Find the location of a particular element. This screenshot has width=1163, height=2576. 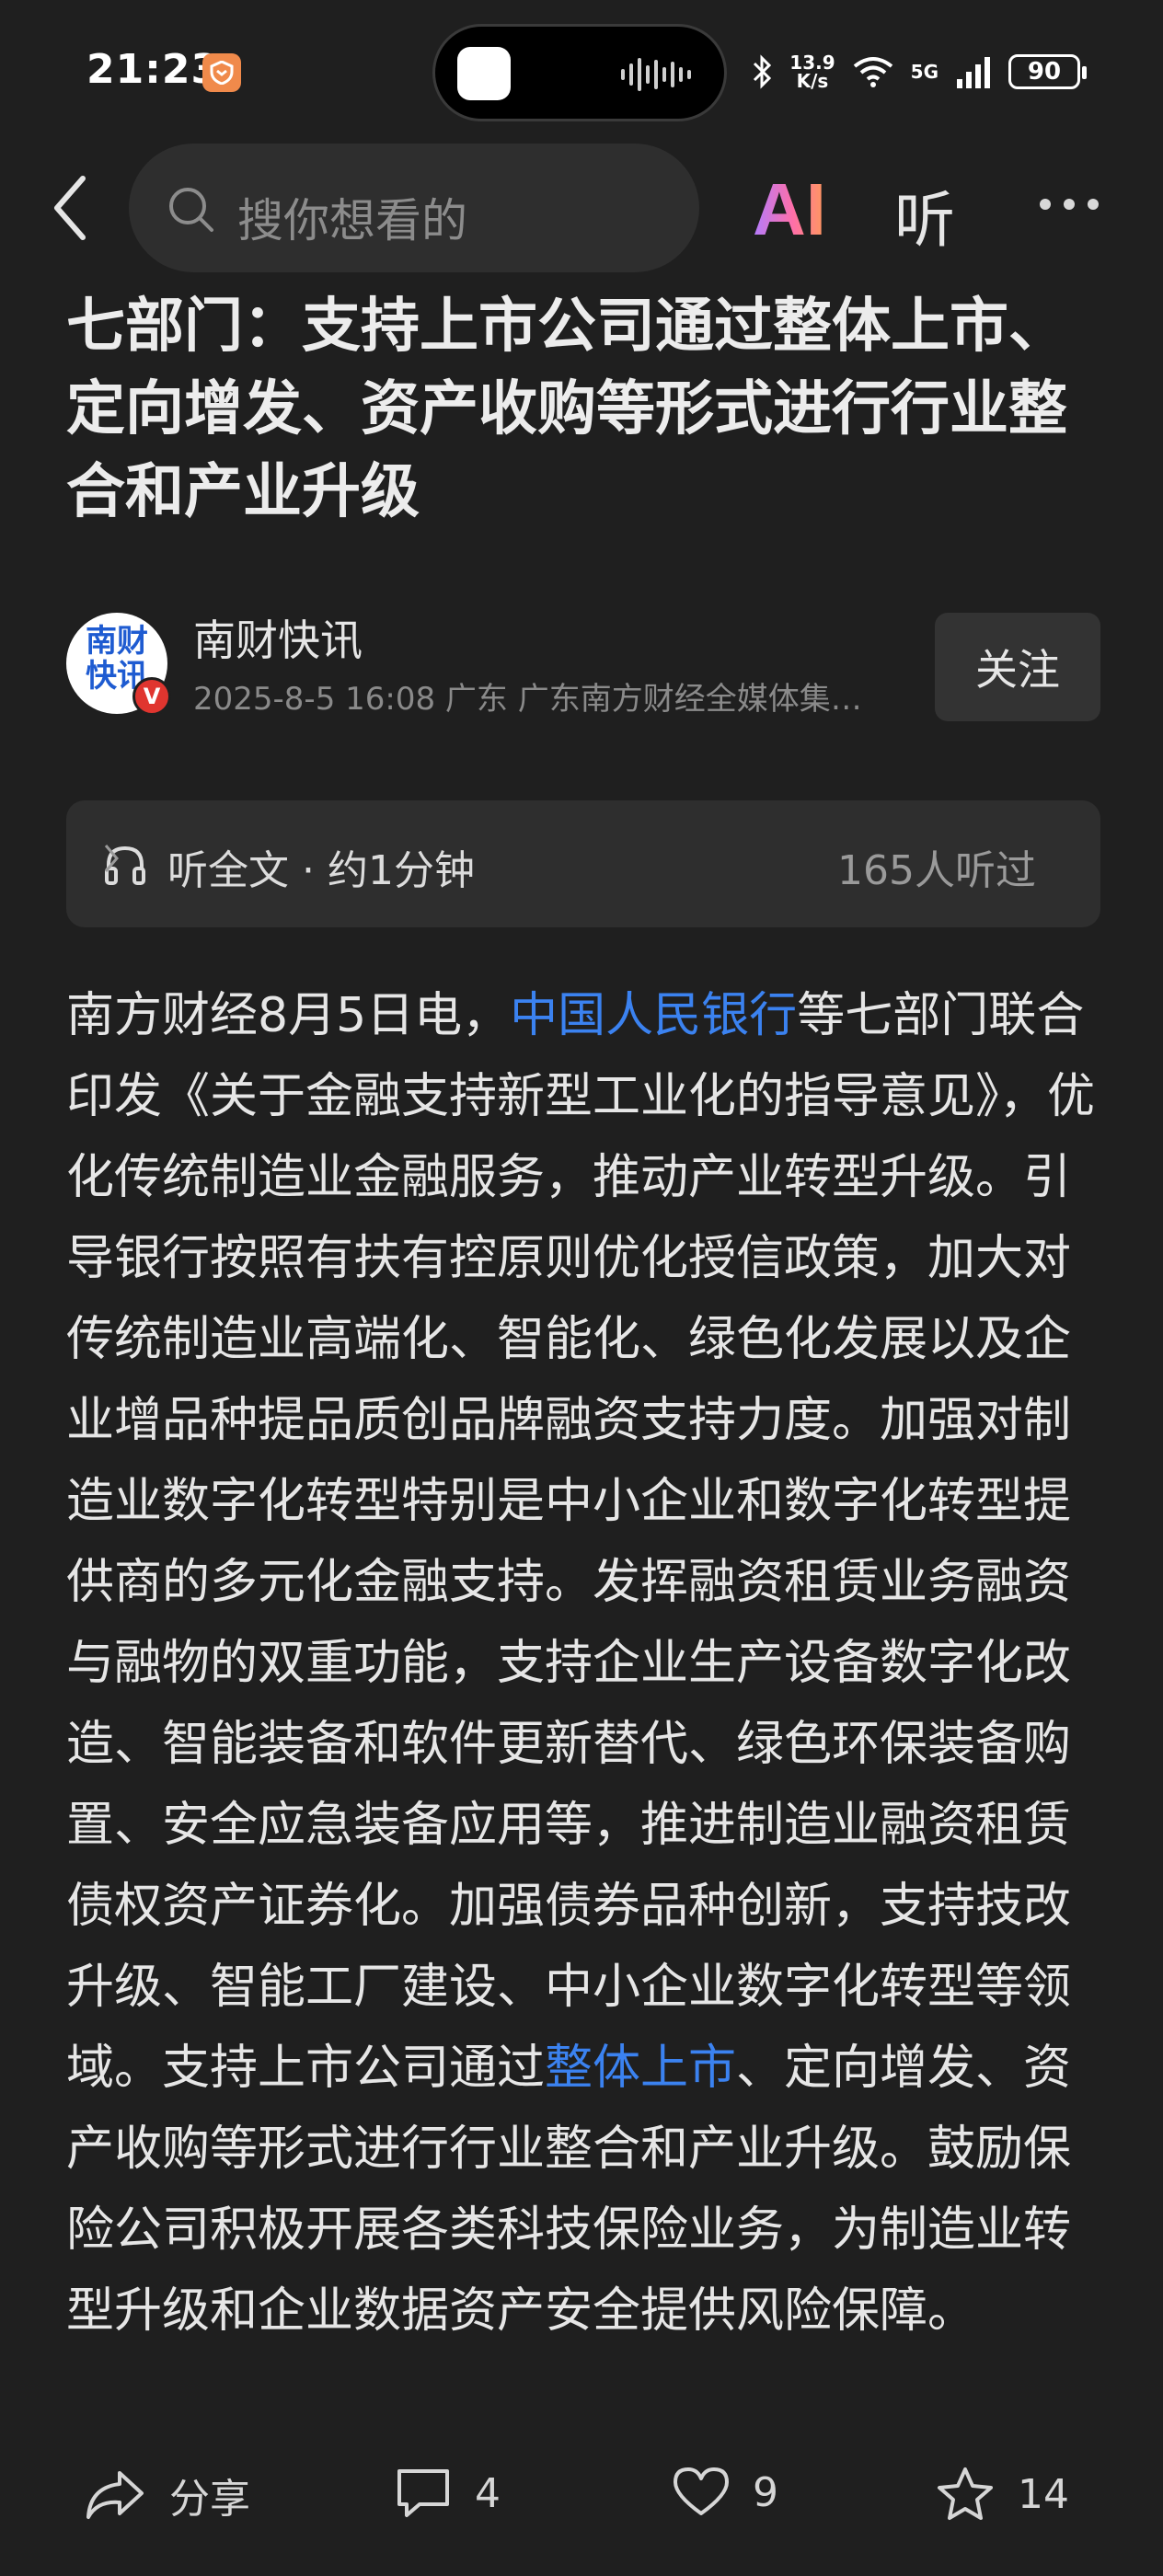

status-time: 21:23 is located at coordinates (153, 69).